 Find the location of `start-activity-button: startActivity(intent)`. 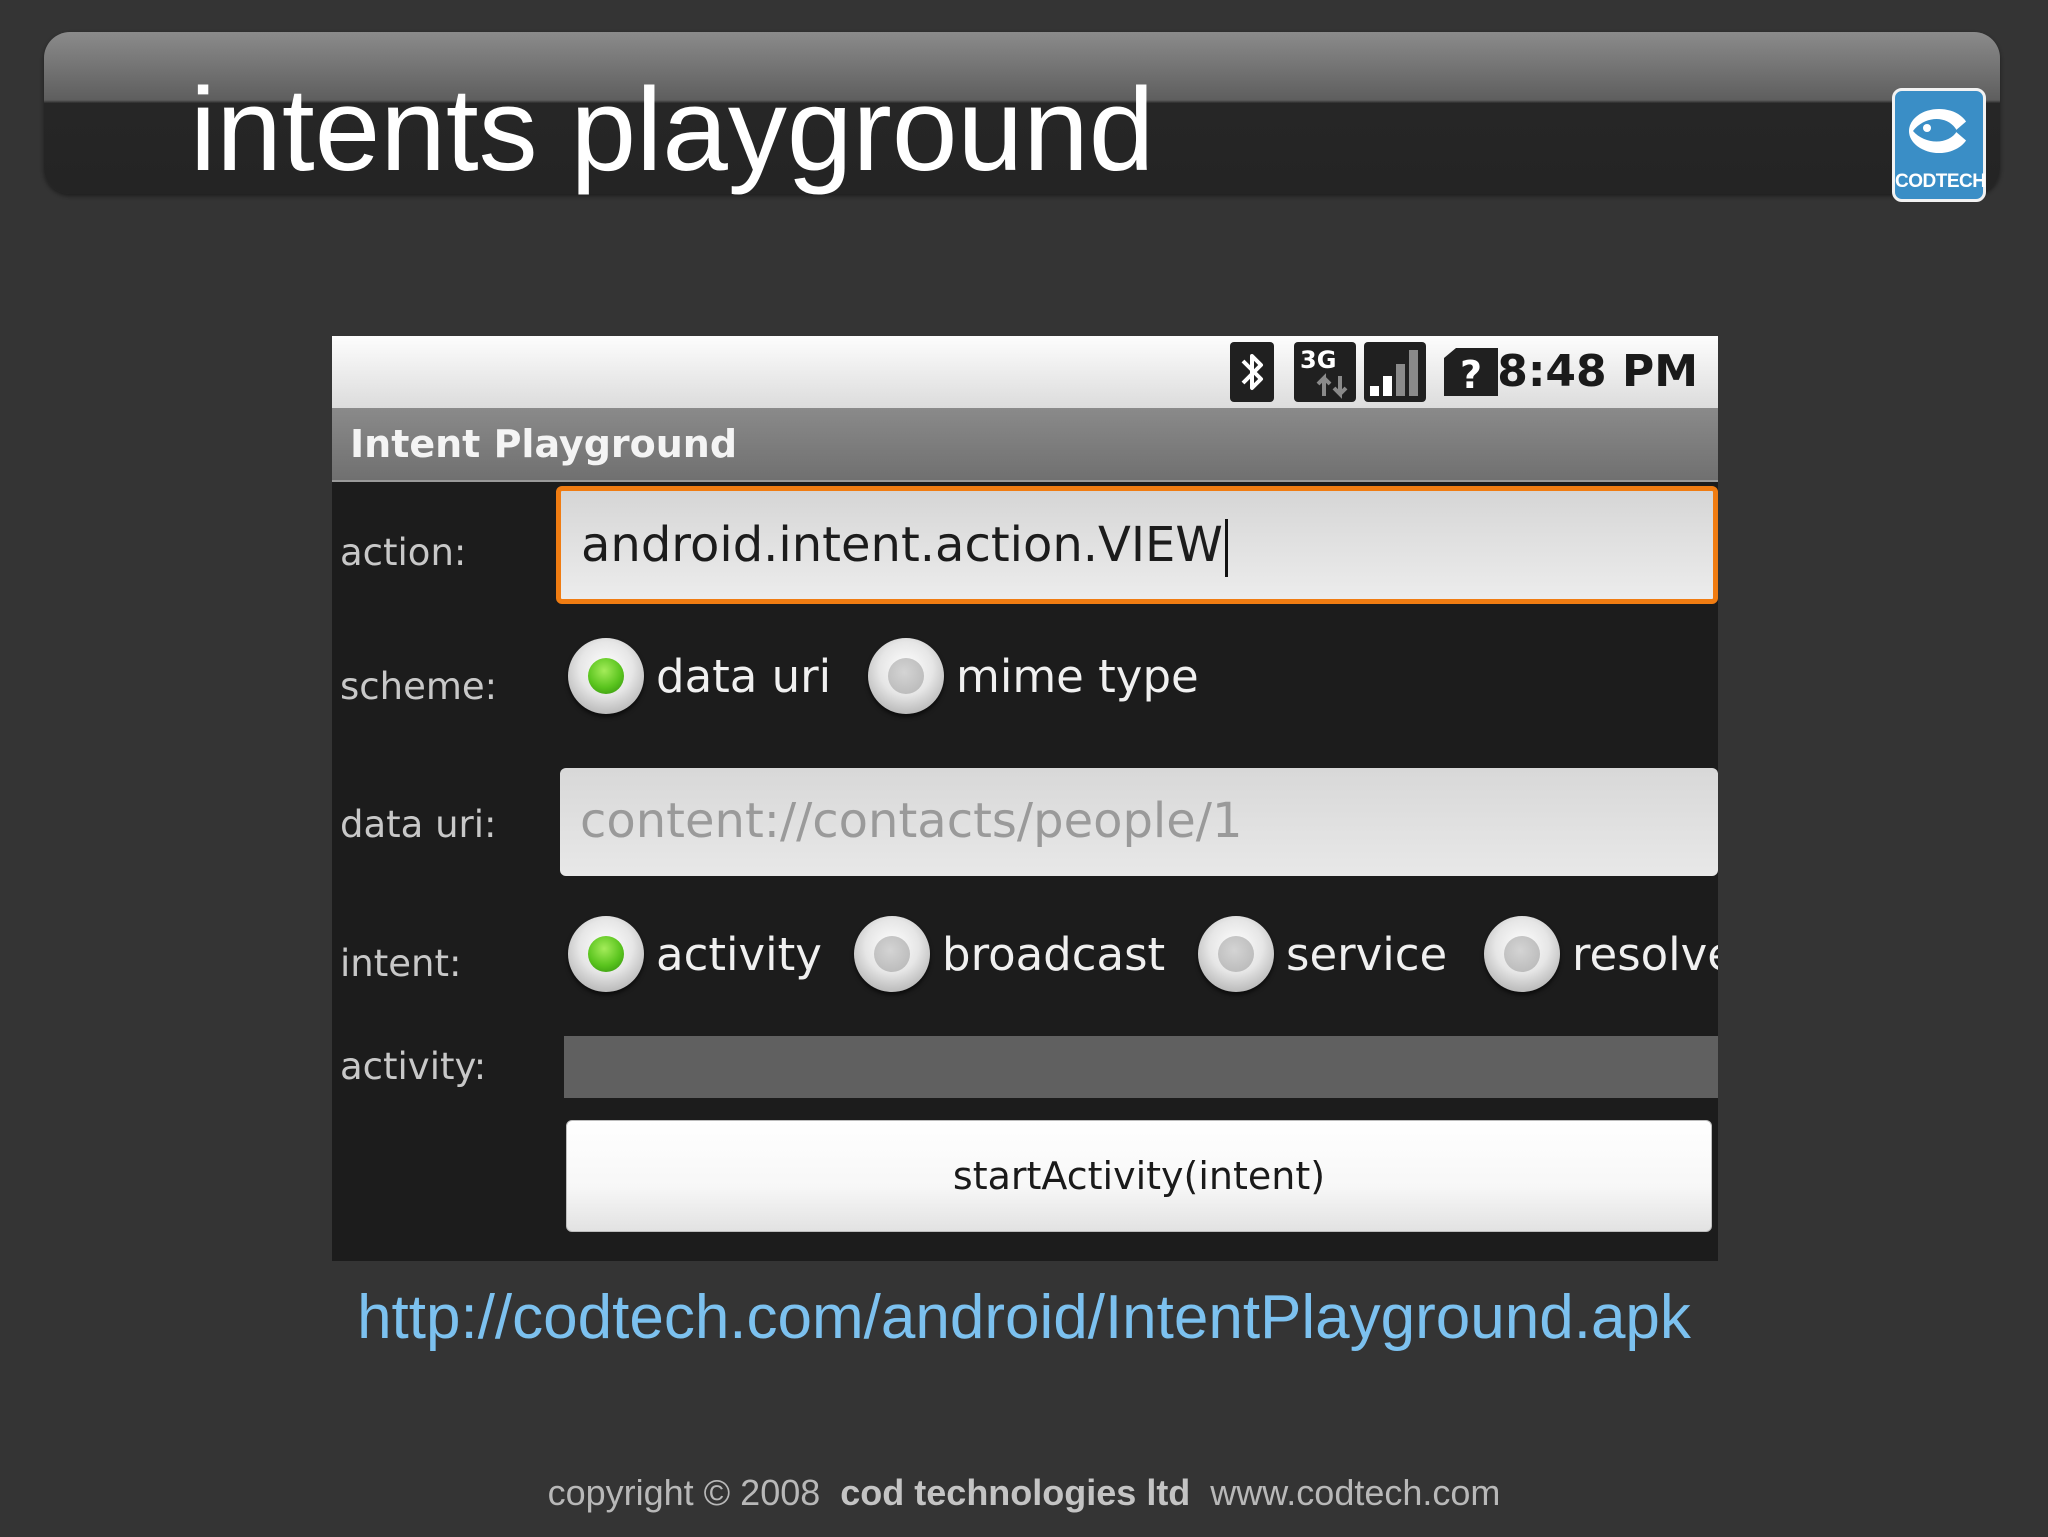

start-activity-button: startActivity(intent) is located at coordinates (1139, 1176).